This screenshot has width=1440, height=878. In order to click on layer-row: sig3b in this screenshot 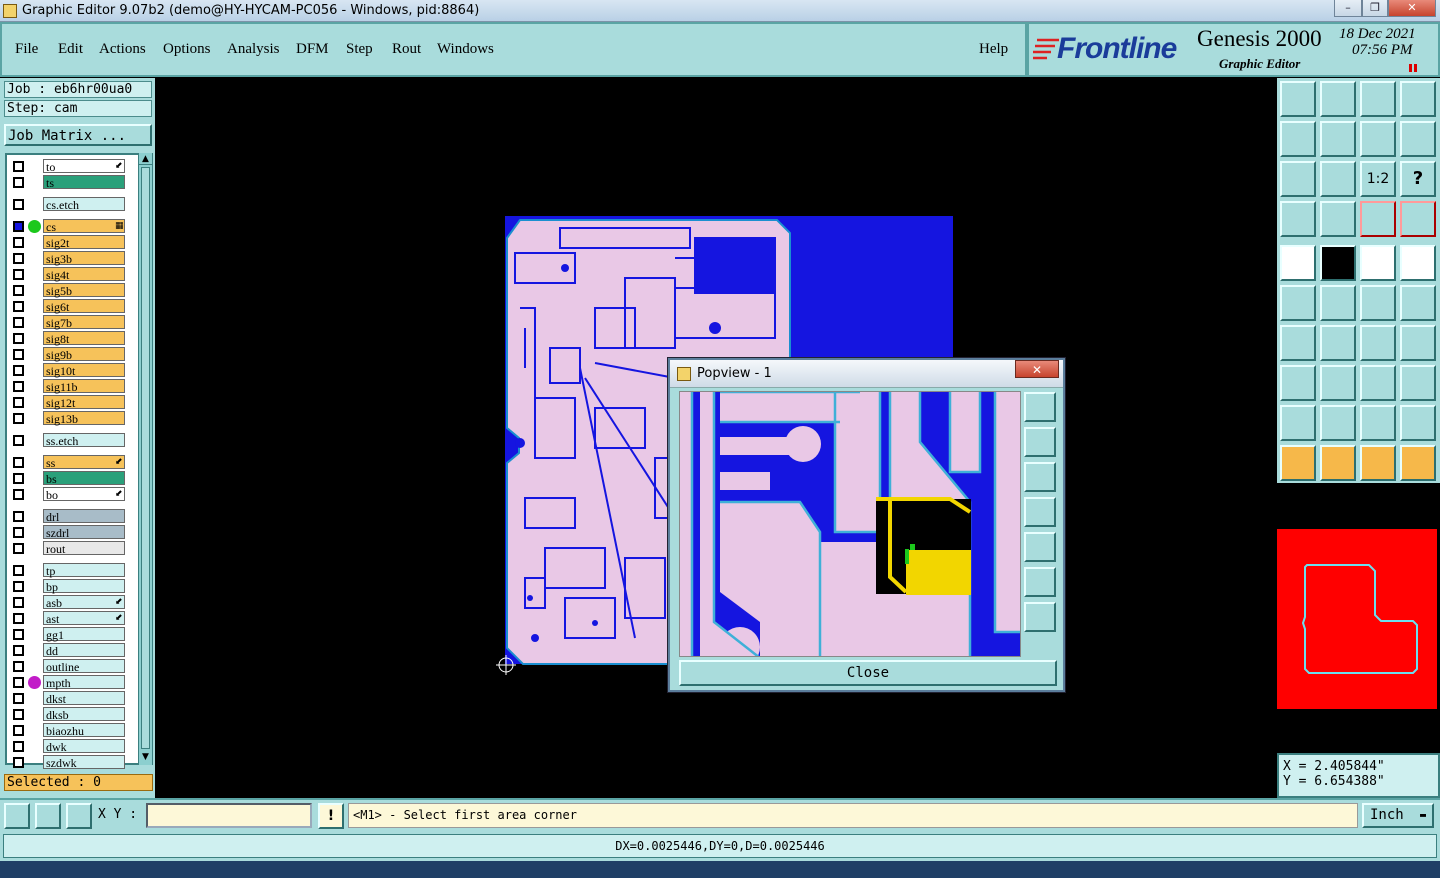, I will do `click(68, 258)`.